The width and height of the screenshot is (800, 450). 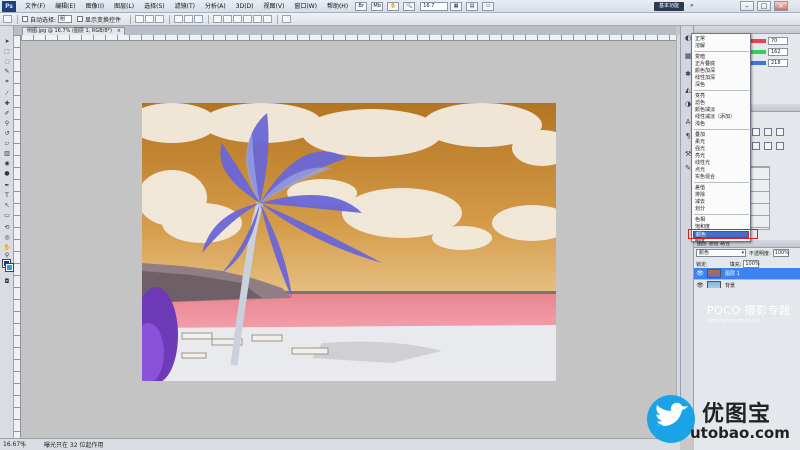 What do you see at coordinates (747, 6) in the screenshot?
I see `minimize-button: –` at bounding box center [747, 6].